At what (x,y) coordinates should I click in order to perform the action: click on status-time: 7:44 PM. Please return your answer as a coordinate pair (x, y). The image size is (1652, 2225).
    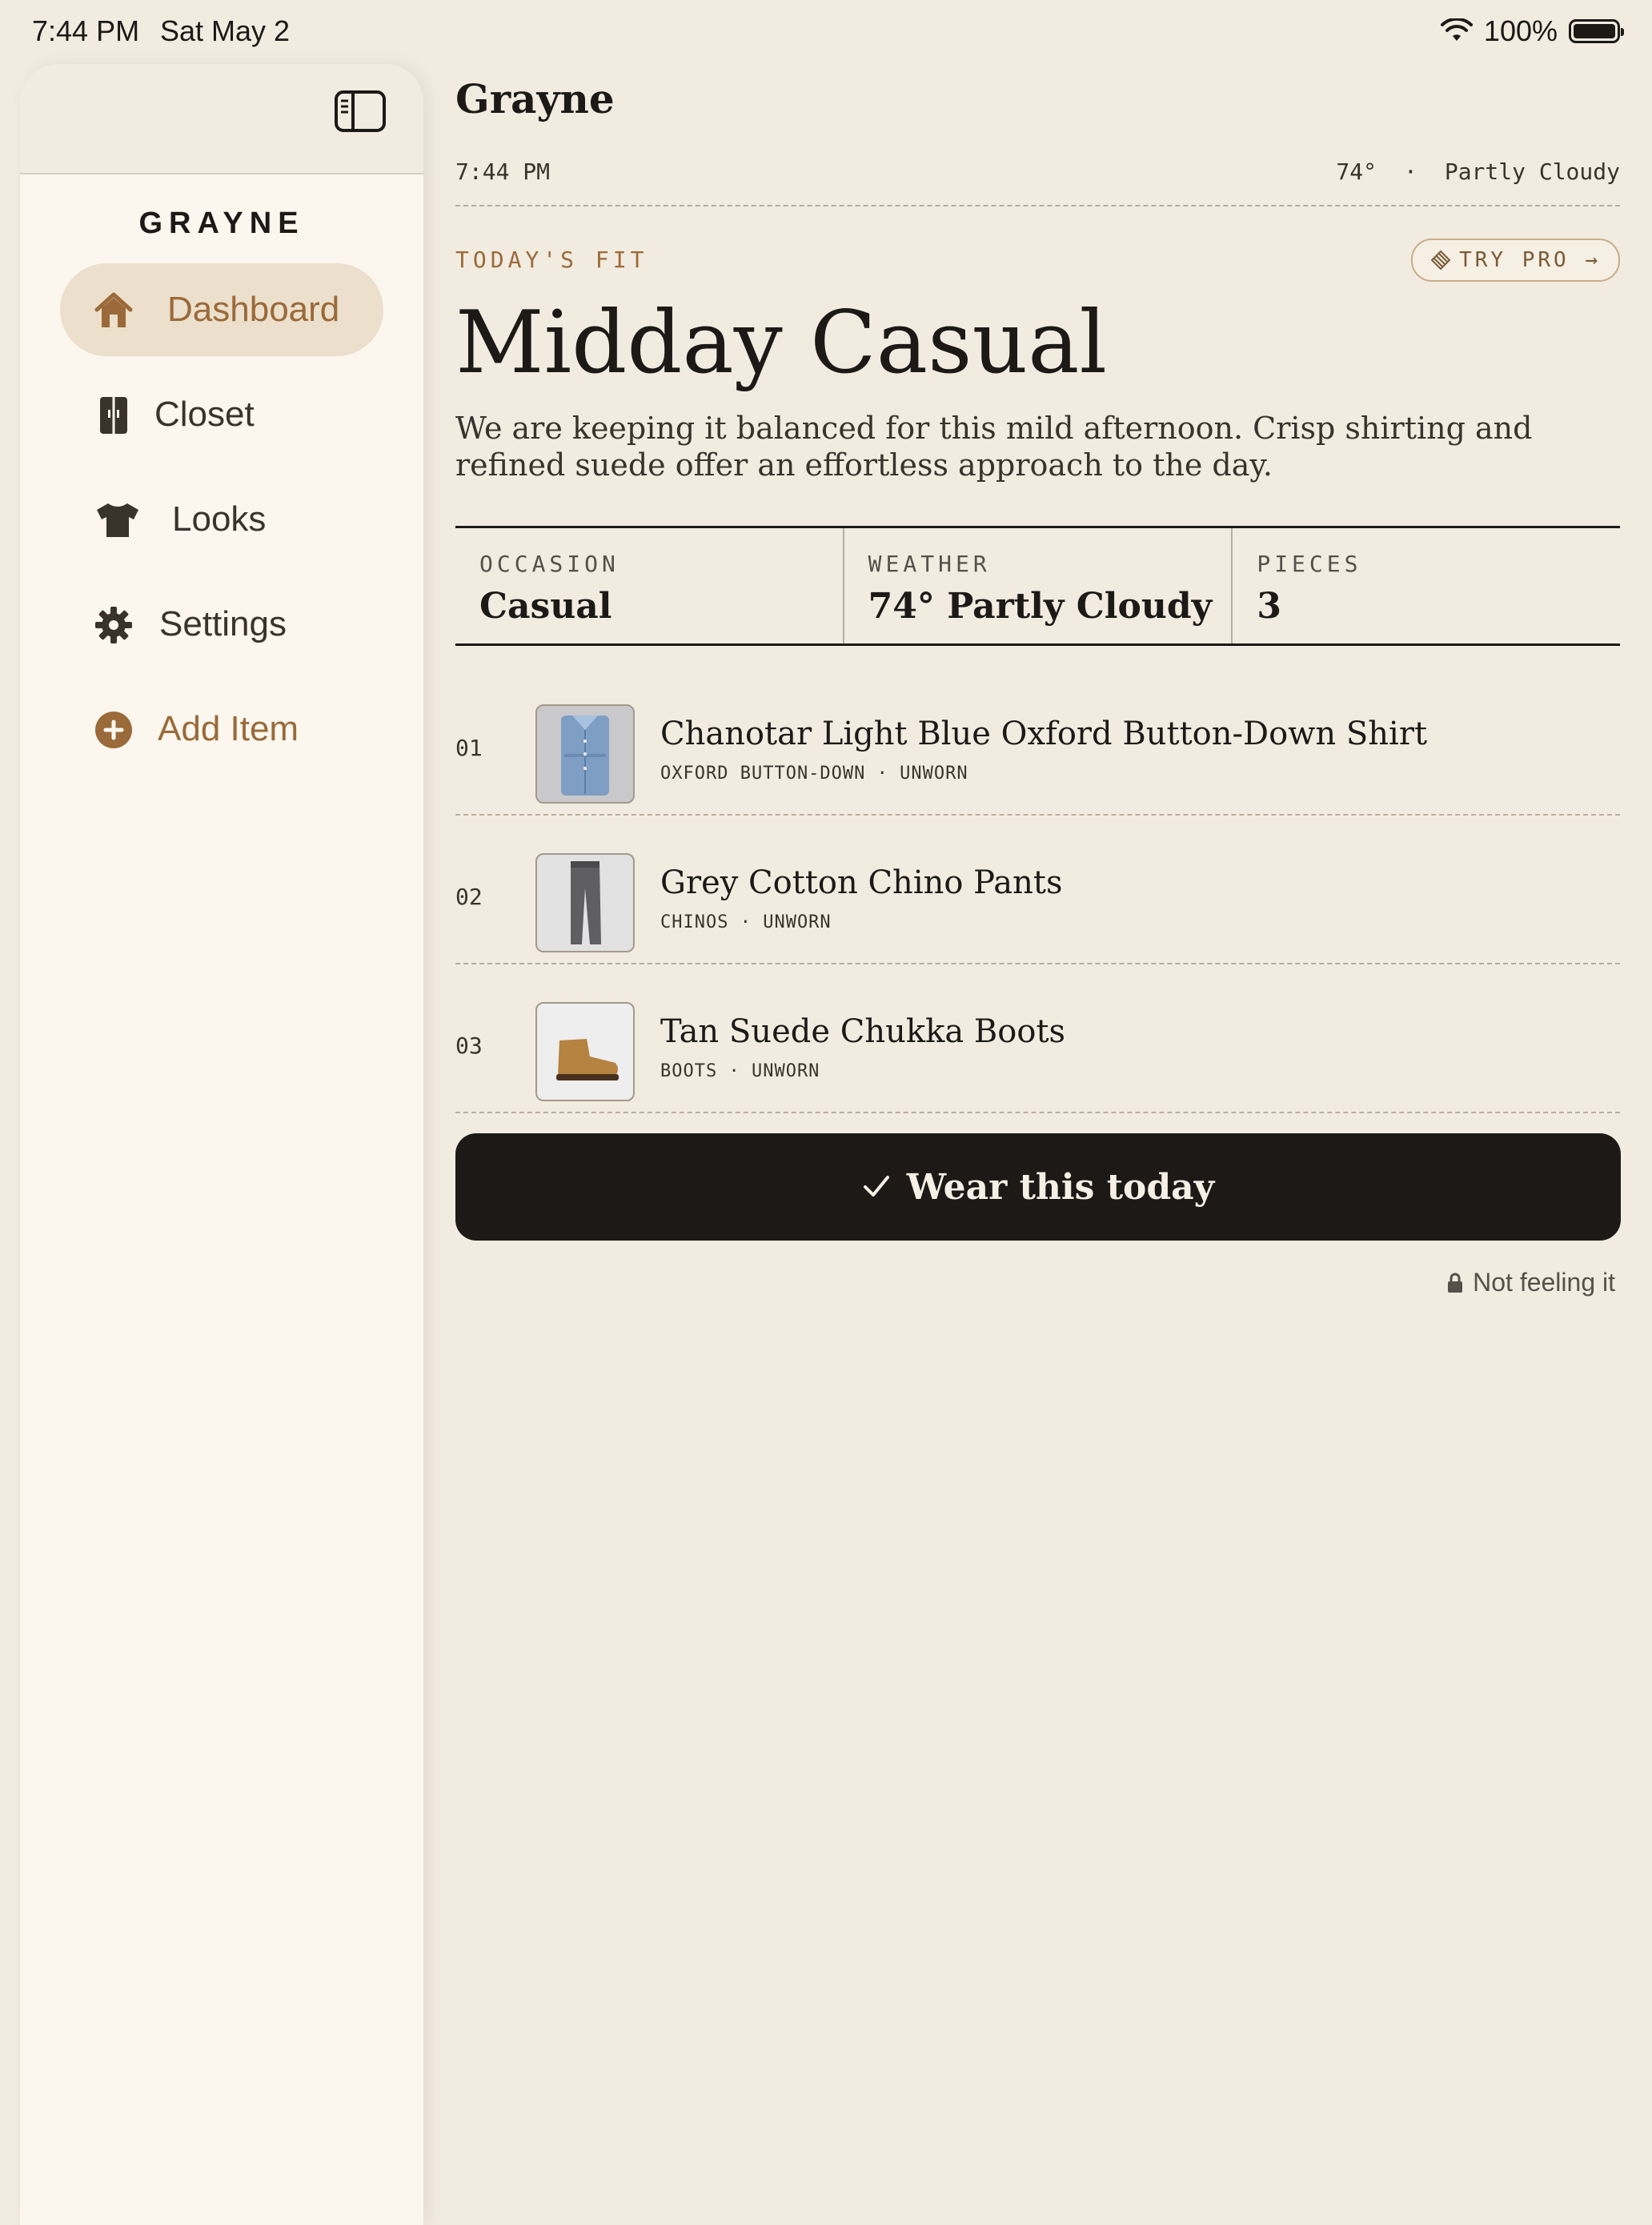
    Looking at the image, I should click on (86, 30).